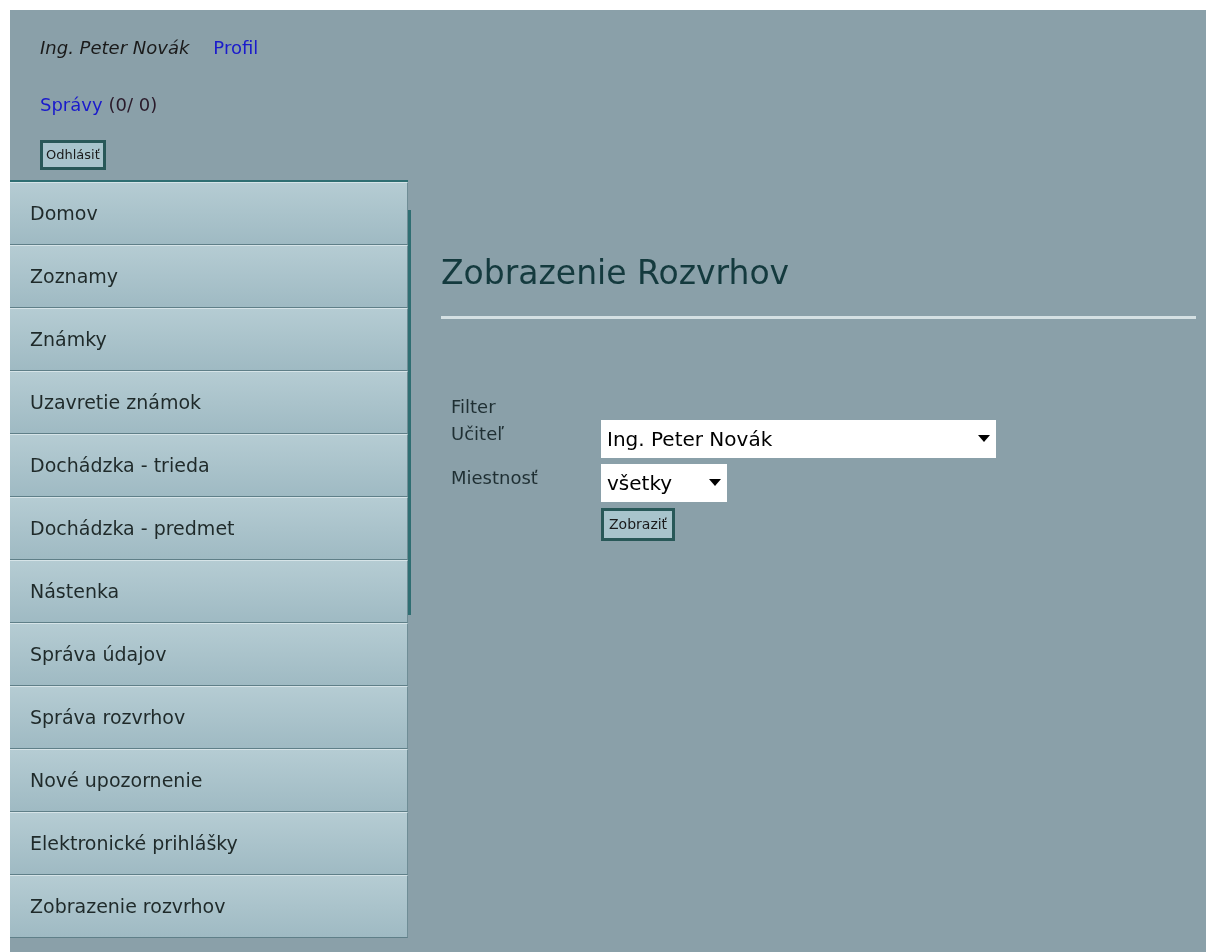  Describe the element at coordinates (209, 402) in the screenshot. I see `menu-item: Uzavretie známok` at that location.